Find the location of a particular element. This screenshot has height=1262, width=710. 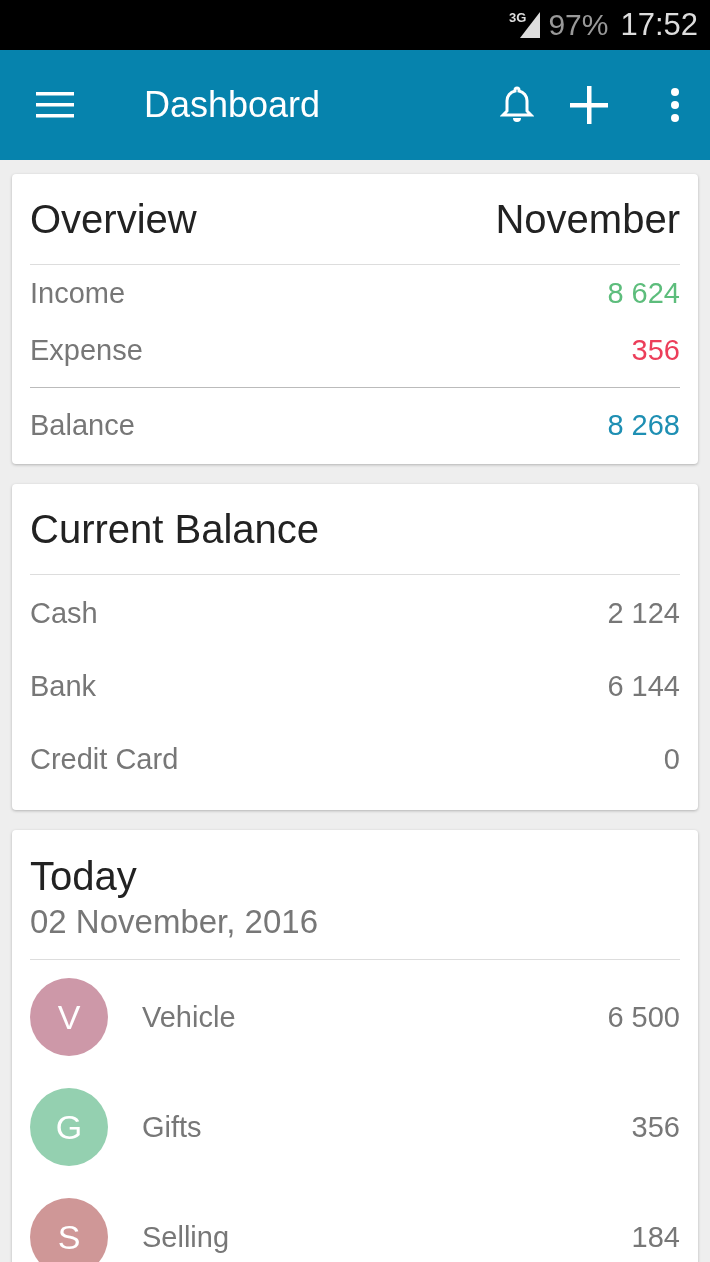

transaction-row: V Vehicle 6 500 is located at coordinates (355, 1017).